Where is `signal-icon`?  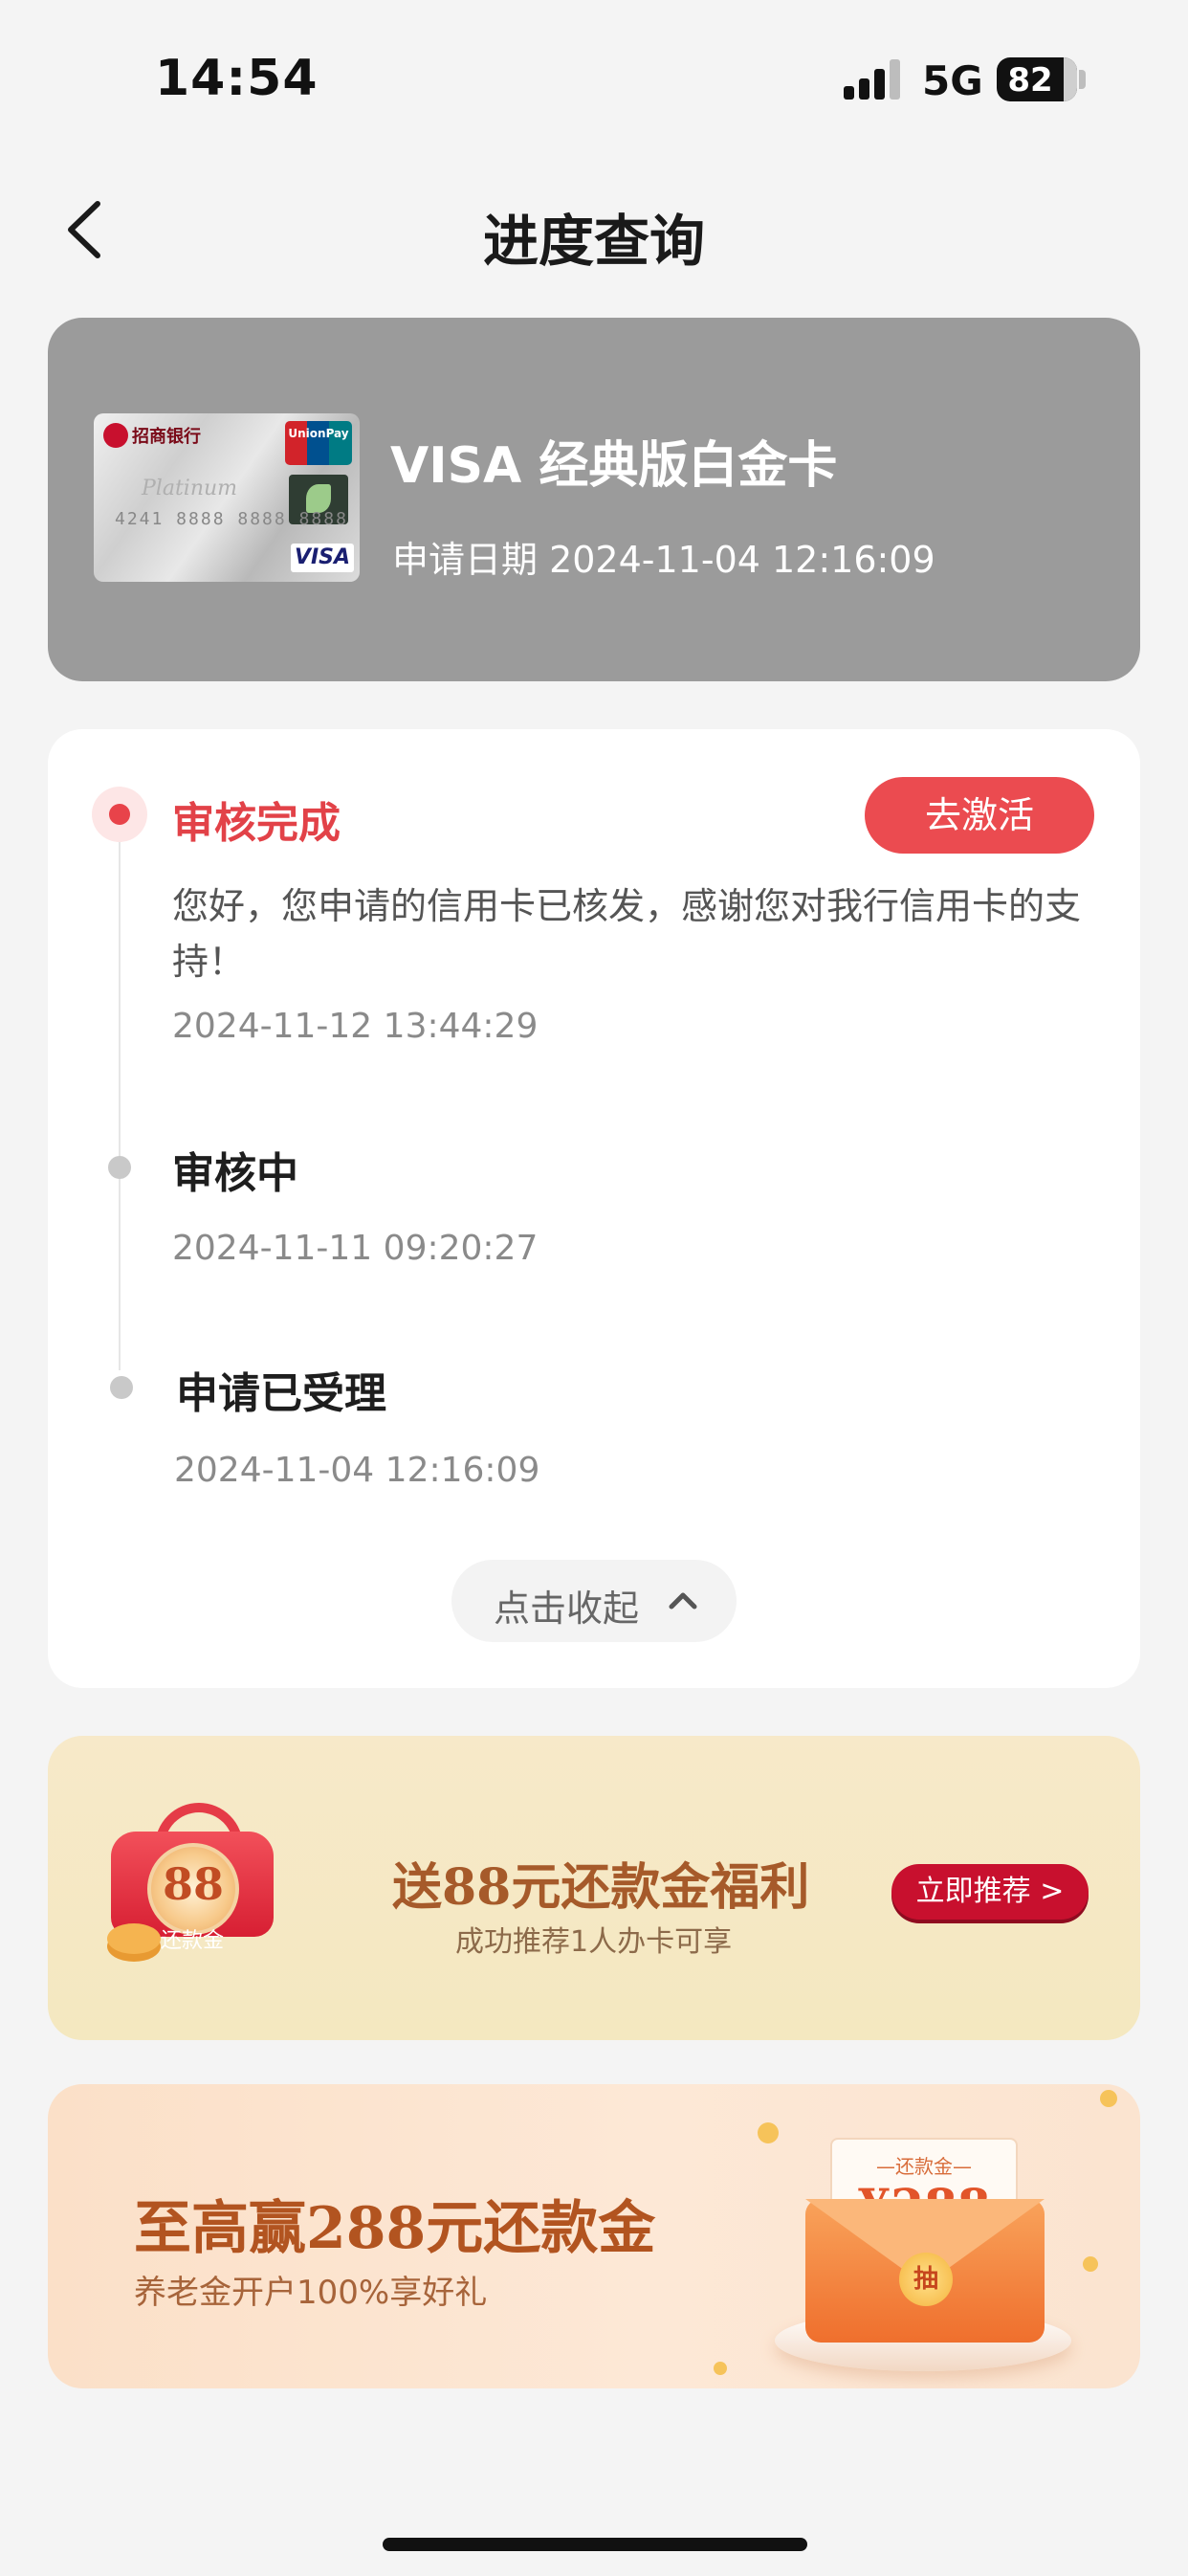
signal-icon is located at coordinates (872, 79).